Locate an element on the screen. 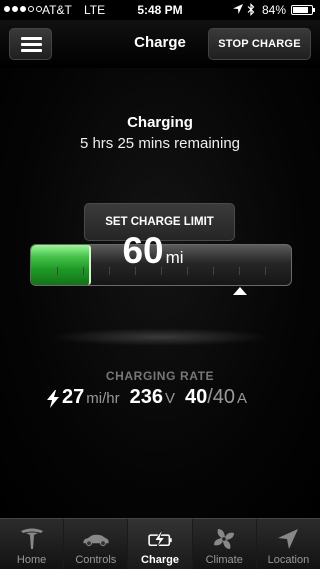 This screenshot has height=569, width=320. car-icon is located at coordinates (96, 540).